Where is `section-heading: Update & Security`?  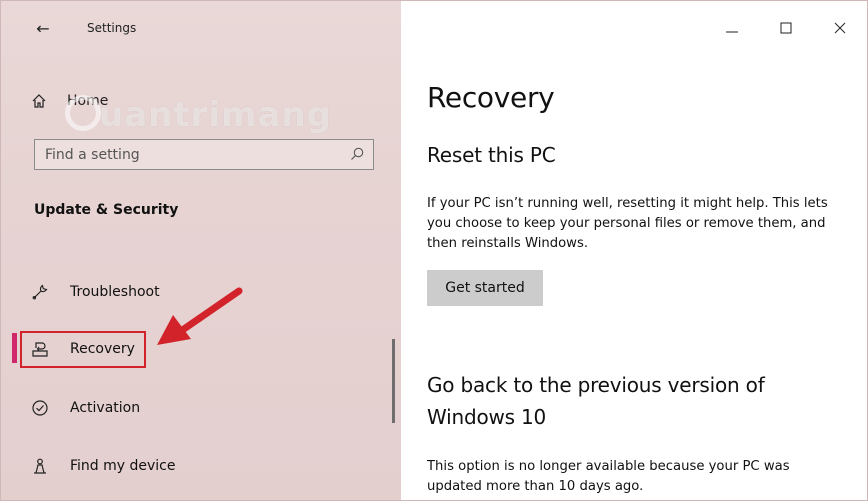 section-heading: Update & Security is located at coordinates (106, 210).